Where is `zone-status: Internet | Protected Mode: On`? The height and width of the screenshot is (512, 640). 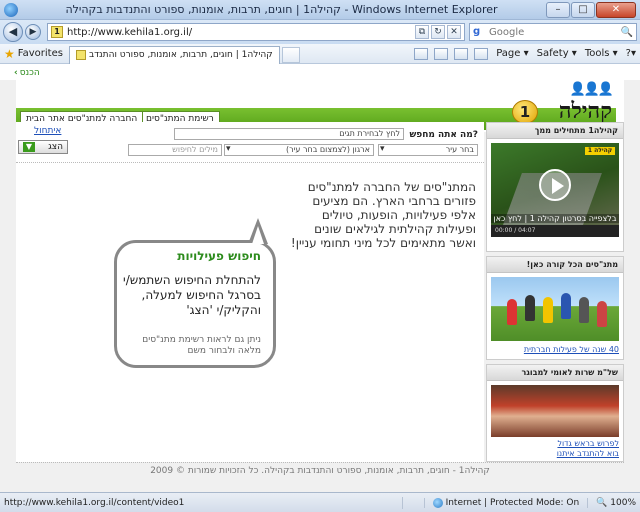 zone-status: Internet | Protected Mode: On is located at coordinates (505, 502).